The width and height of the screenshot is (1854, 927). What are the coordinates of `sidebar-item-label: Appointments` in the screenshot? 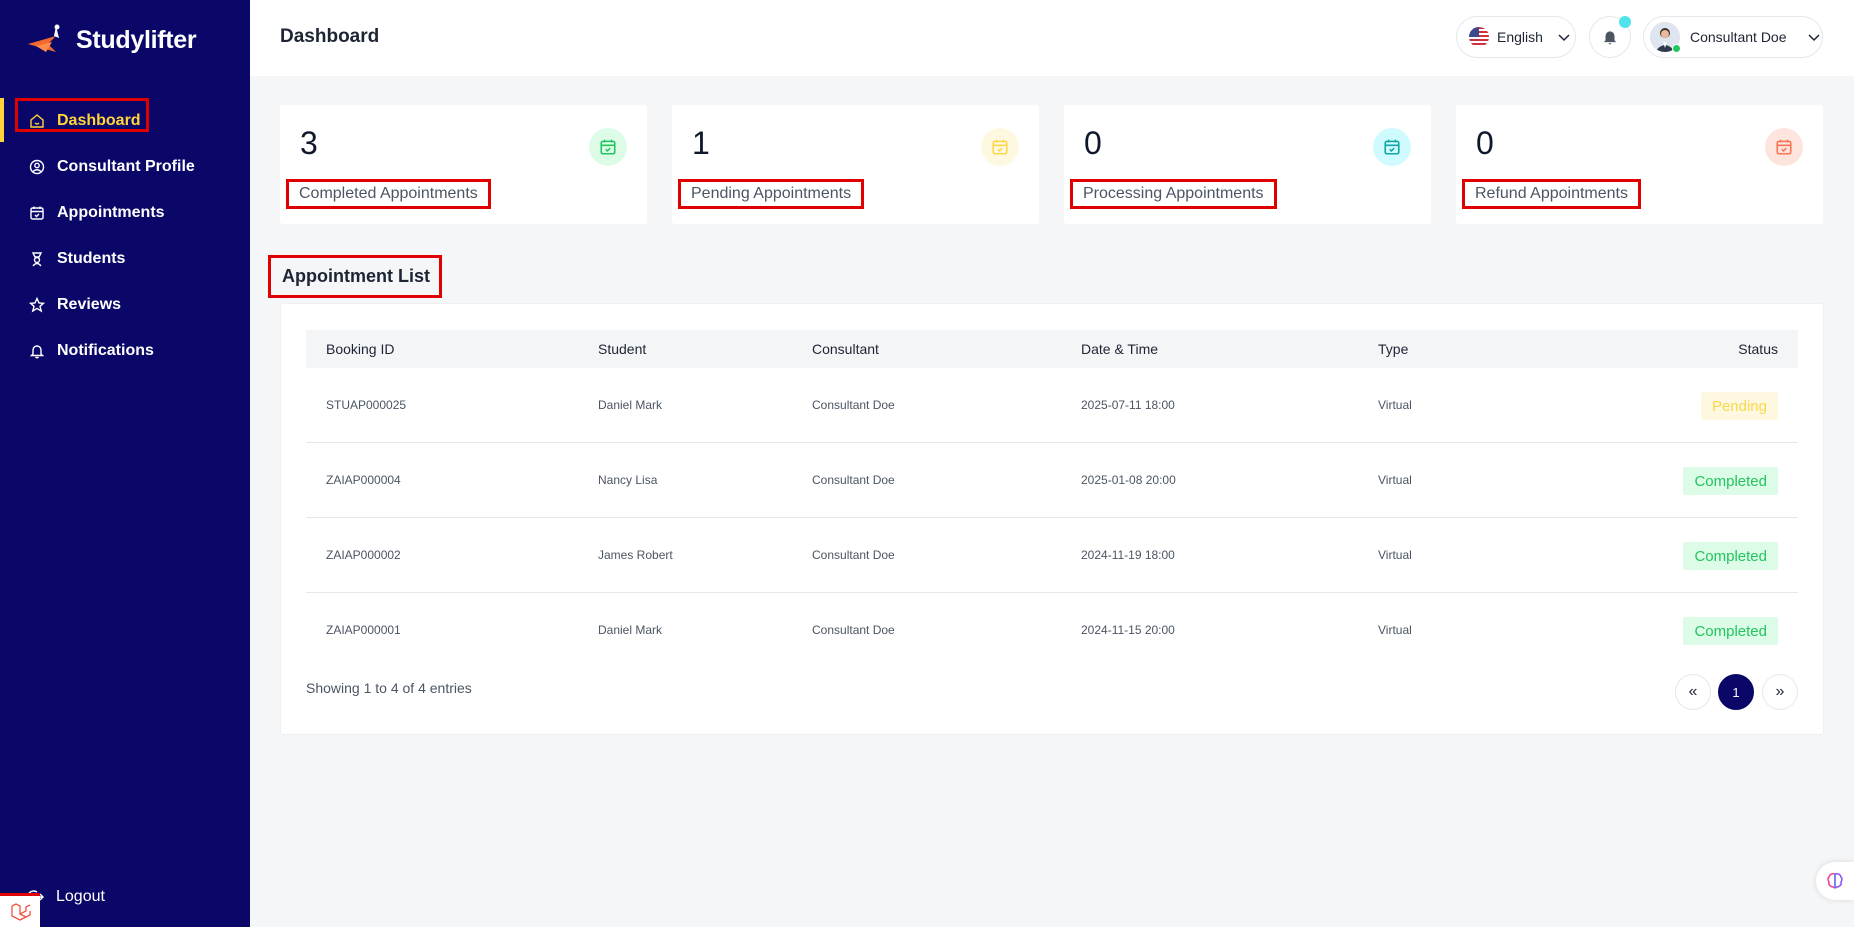 It's located at (111, 212).